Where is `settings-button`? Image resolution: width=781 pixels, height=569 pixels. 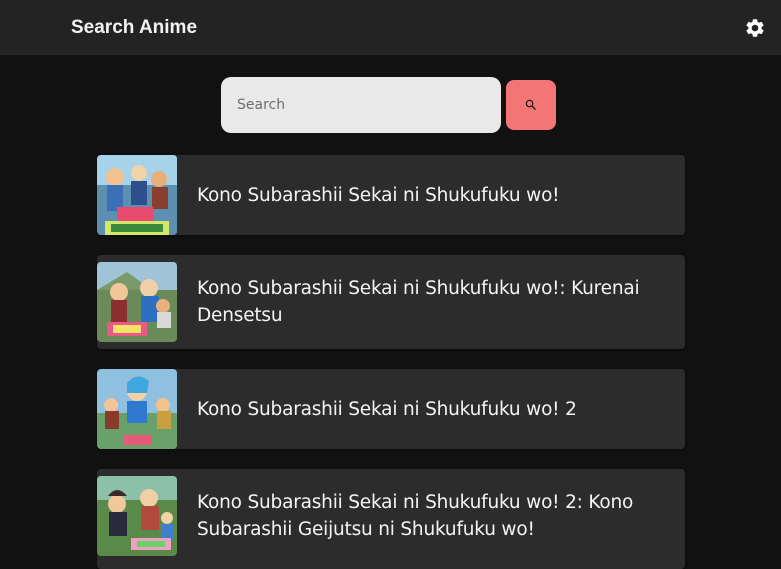
settings-button is located at coordinates (755, 28).